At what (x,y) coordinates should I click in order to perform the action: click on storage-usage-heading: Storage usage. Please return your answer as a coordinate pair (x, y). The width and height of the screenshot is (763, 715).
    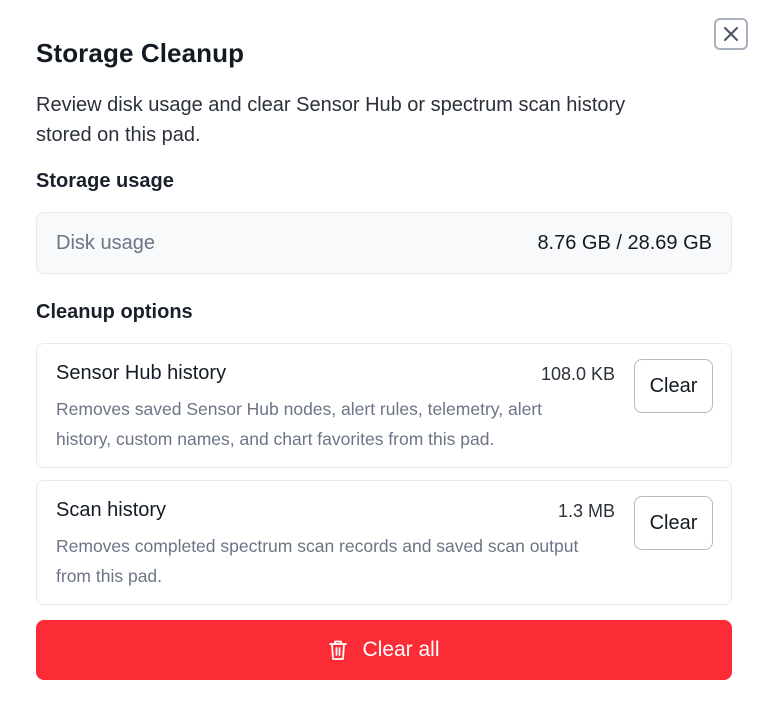
    Looking at the image, I should click on (105, 181).